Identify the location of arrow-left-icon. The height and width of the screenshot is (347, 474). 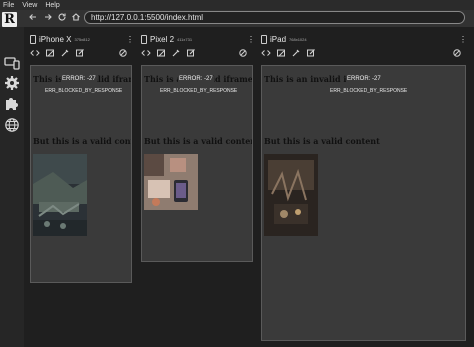
(32, 17).